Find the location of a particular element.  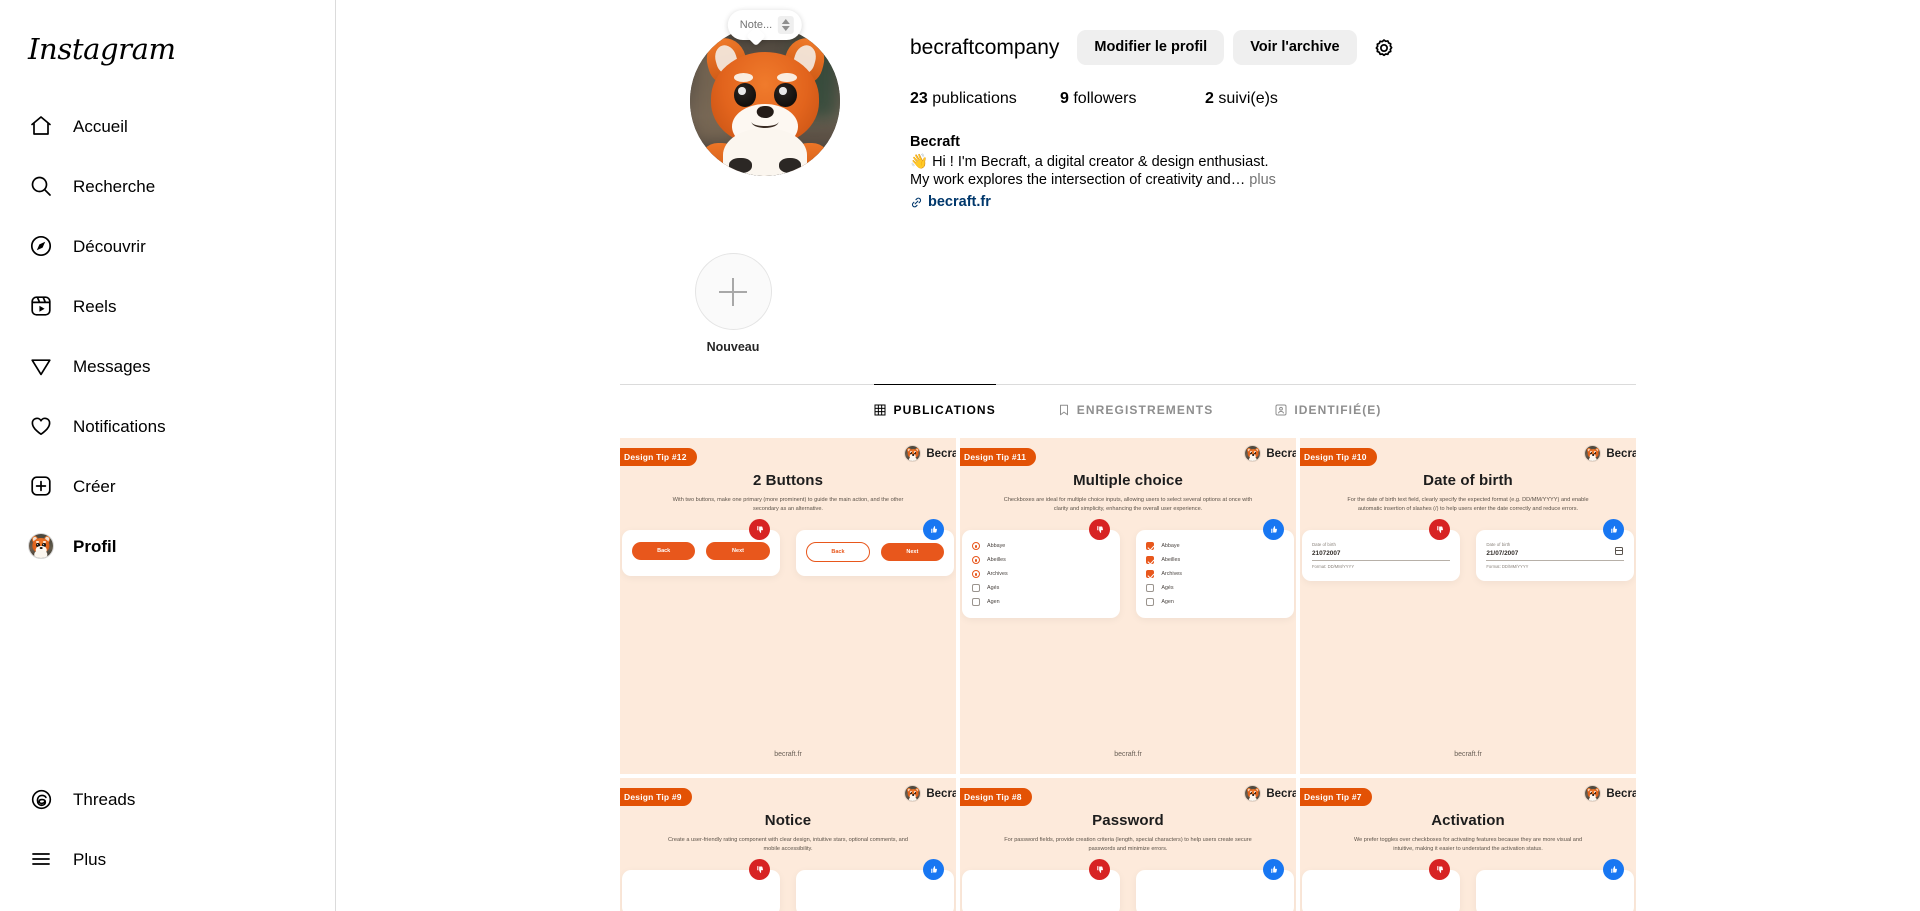

example-card-bad: Date of birth 21072007 Format: DD/MM/YYYY is located at coordinates (1381, 550).